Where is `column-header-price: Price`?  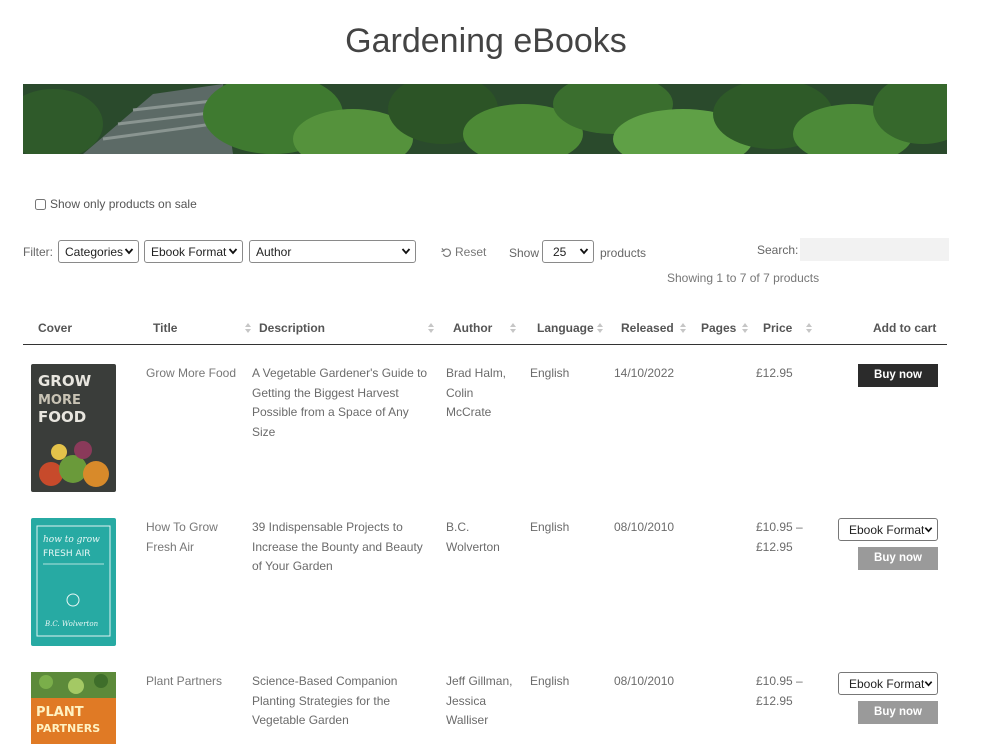
column-header-price: Price is located at coordinates (788, 328).